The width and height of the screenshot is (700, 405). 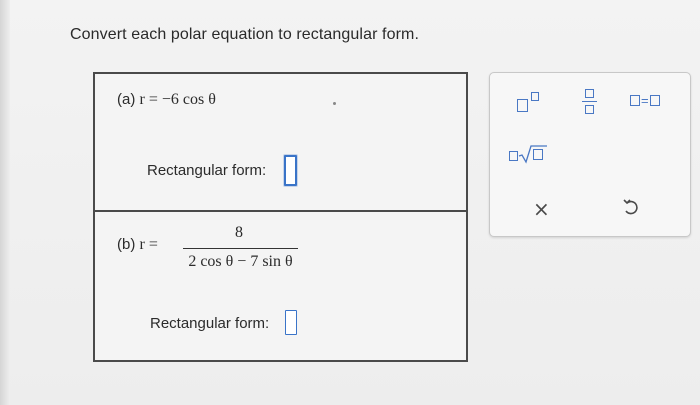 What do you see at coordinates (5, 202) in the screenshot?
I see `left-edge-shade` at bounding box center [5, 202].